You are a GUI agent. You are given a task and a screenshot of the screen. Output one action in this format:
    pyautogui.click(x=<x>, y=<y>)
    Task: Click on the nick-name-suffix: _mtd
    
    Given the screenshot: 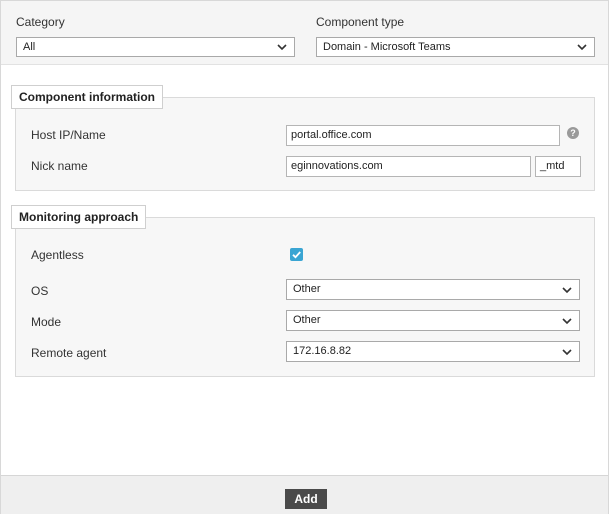 What is the action you would take?
    pyautogui.click(x=558, y=166)
    